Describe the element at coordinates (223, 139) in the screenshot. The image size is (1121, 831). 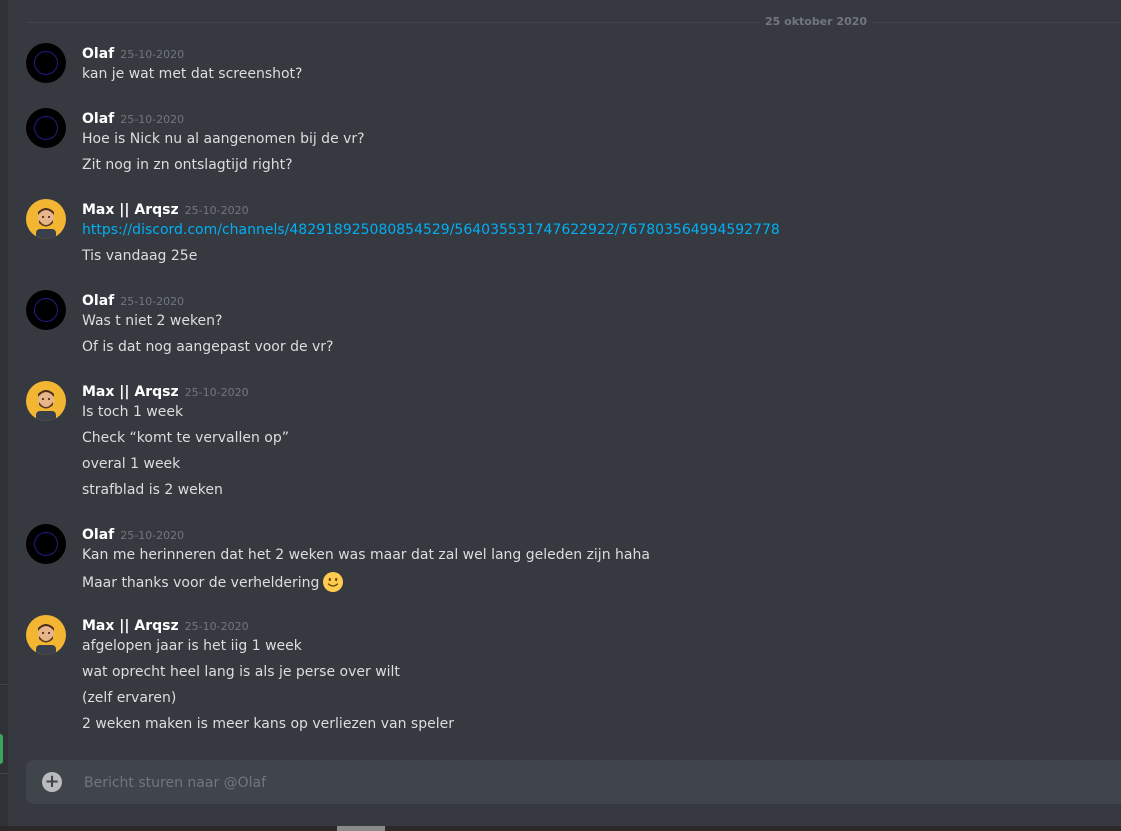
I see `message-text: Hoe is Nick nu al aangenomen bij de vr?` at that location.